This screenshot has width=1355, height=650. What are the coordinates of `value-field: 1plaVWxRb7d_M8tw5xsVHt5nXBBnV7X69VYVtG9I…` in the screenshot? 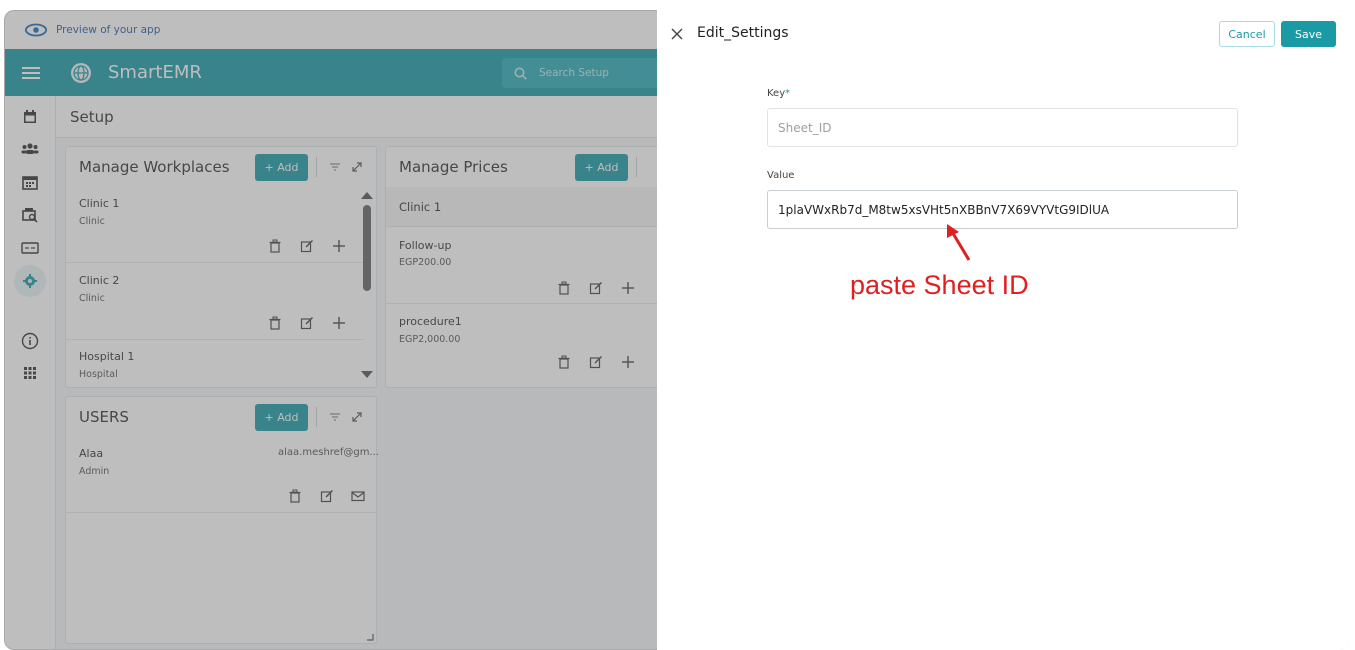 It's located at (1002, 209).